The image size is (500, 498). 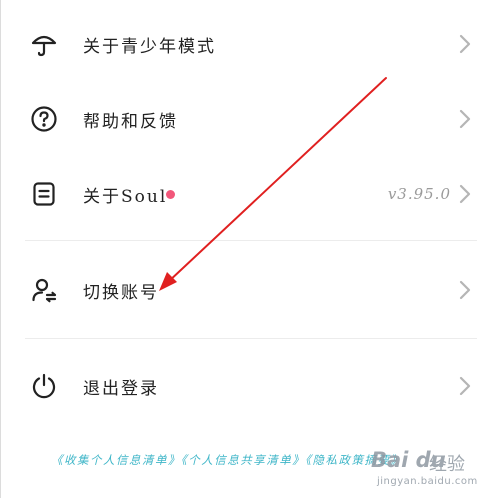 I want to click on question-circle-icon, so click(x=44, y=119).